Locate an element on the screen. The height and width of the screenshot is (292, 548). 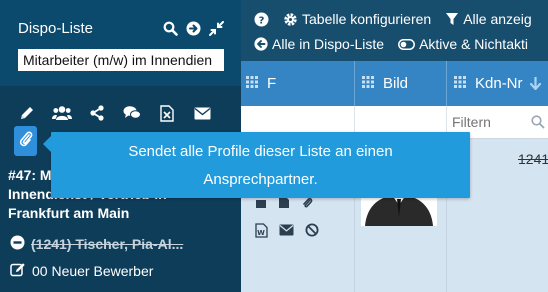
paperclip-icon is located at coordinates (26, 141).